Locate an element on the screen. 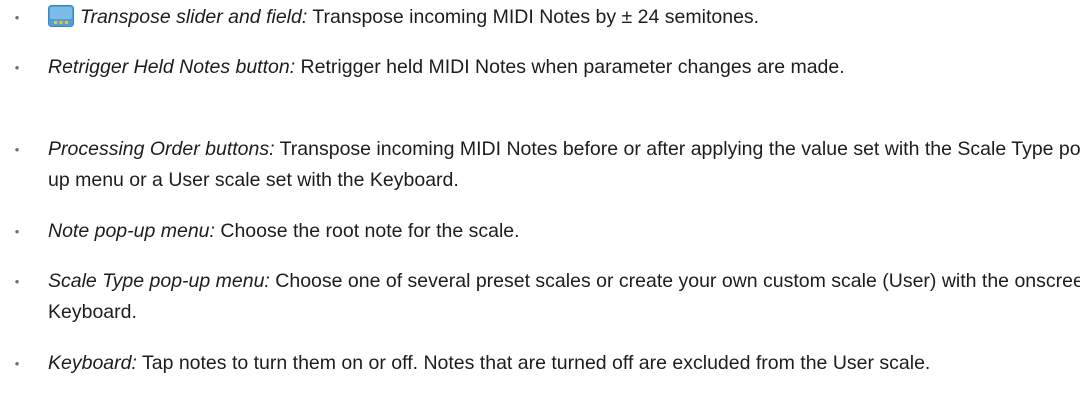 The width and height of the screenshot is (1080, 408). item-description: Choose the root note for the scale. is located at coordinates (367, 231).